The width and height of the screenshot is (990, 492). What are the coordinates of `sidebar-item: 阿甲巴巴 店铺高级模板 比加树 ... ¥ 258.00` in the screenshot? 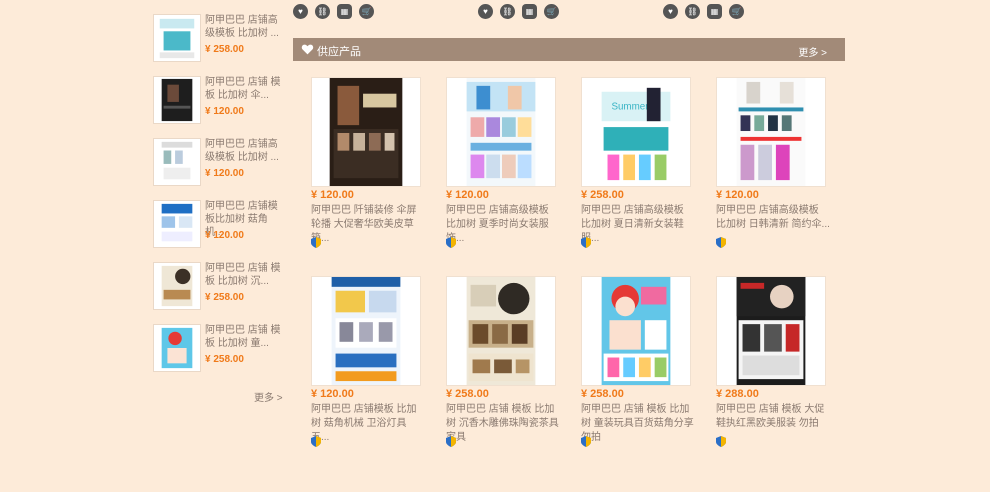 It's located at (217, 40).